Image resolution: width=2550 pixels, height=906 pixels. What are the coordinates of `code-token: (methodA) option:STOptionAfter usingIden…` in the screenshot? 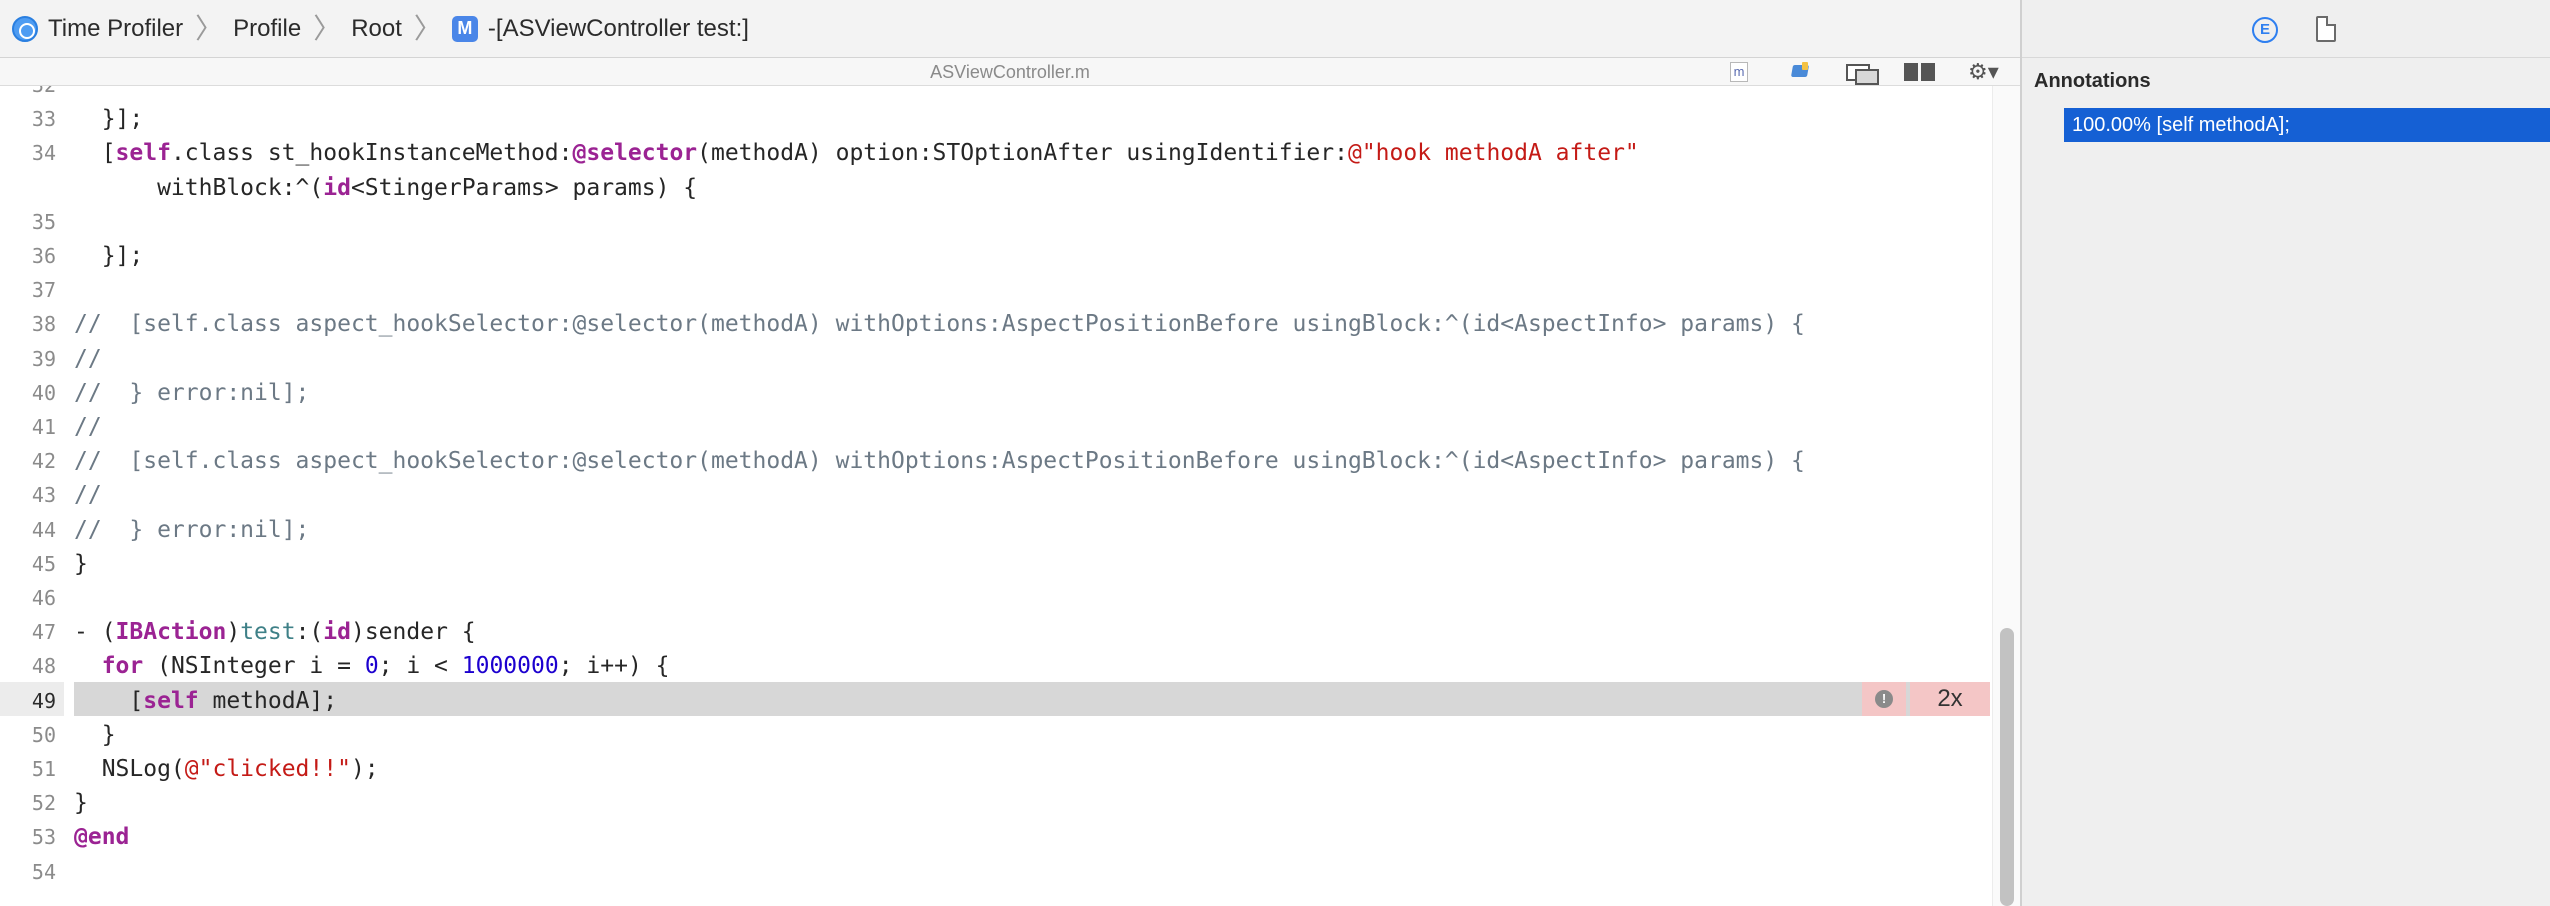 It's located at (1022, 153).